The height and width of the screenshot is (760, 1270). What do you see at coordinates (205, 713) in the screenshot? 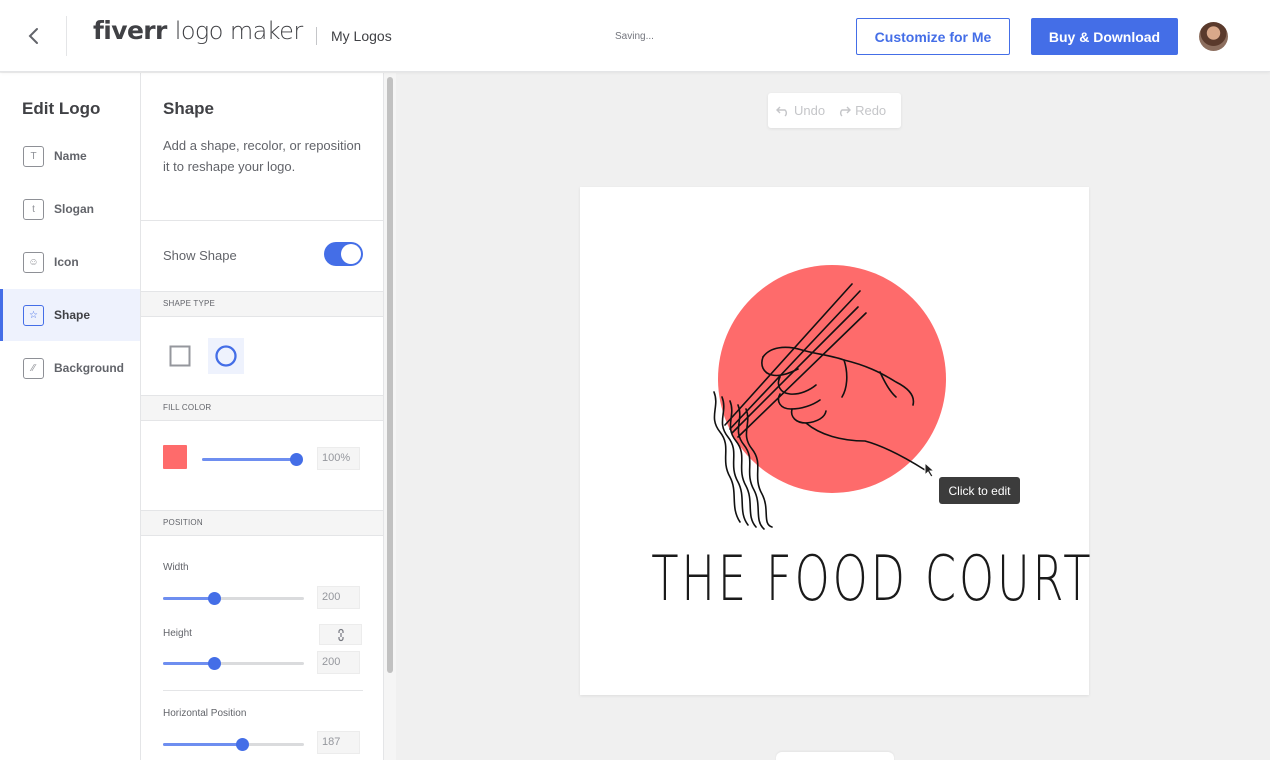
I see `horizontal-position-label: Horizontal Position` at bounding box center [205, 713].